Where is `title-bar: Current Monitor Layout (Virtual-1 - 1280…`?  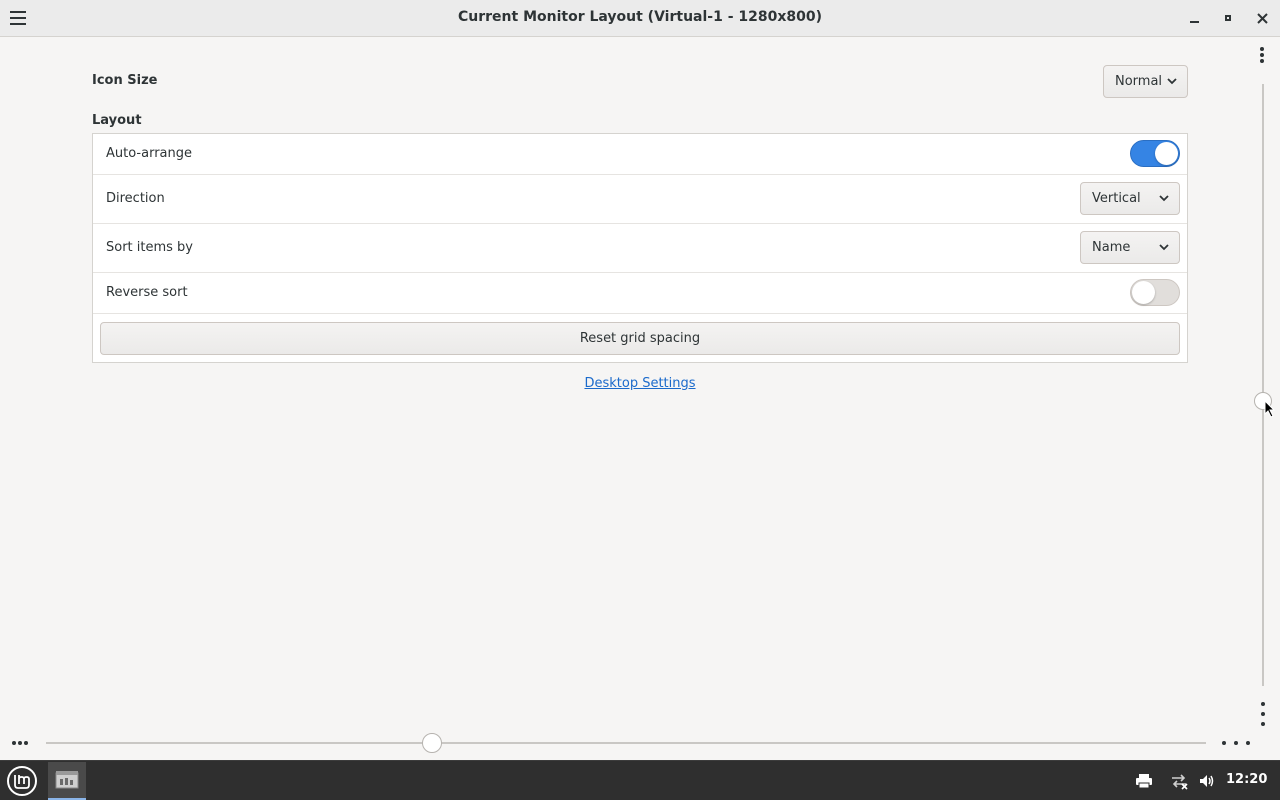 title-bar: Current Monitor Layout (Virtual-1 - 1280… is located at coordinates (640, 18).